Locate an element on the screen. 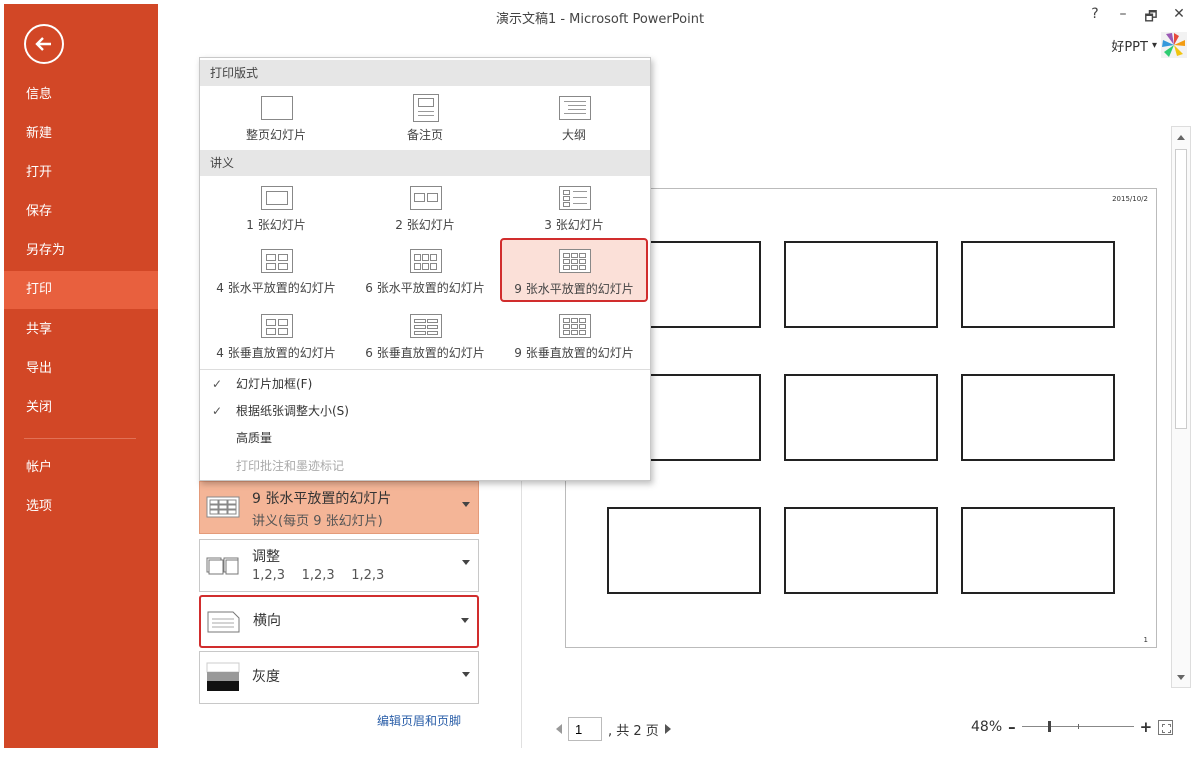 The image size is (1201, 760). handout-3-slides: 3 张幻灯片 is located at coordinates (574, 208).